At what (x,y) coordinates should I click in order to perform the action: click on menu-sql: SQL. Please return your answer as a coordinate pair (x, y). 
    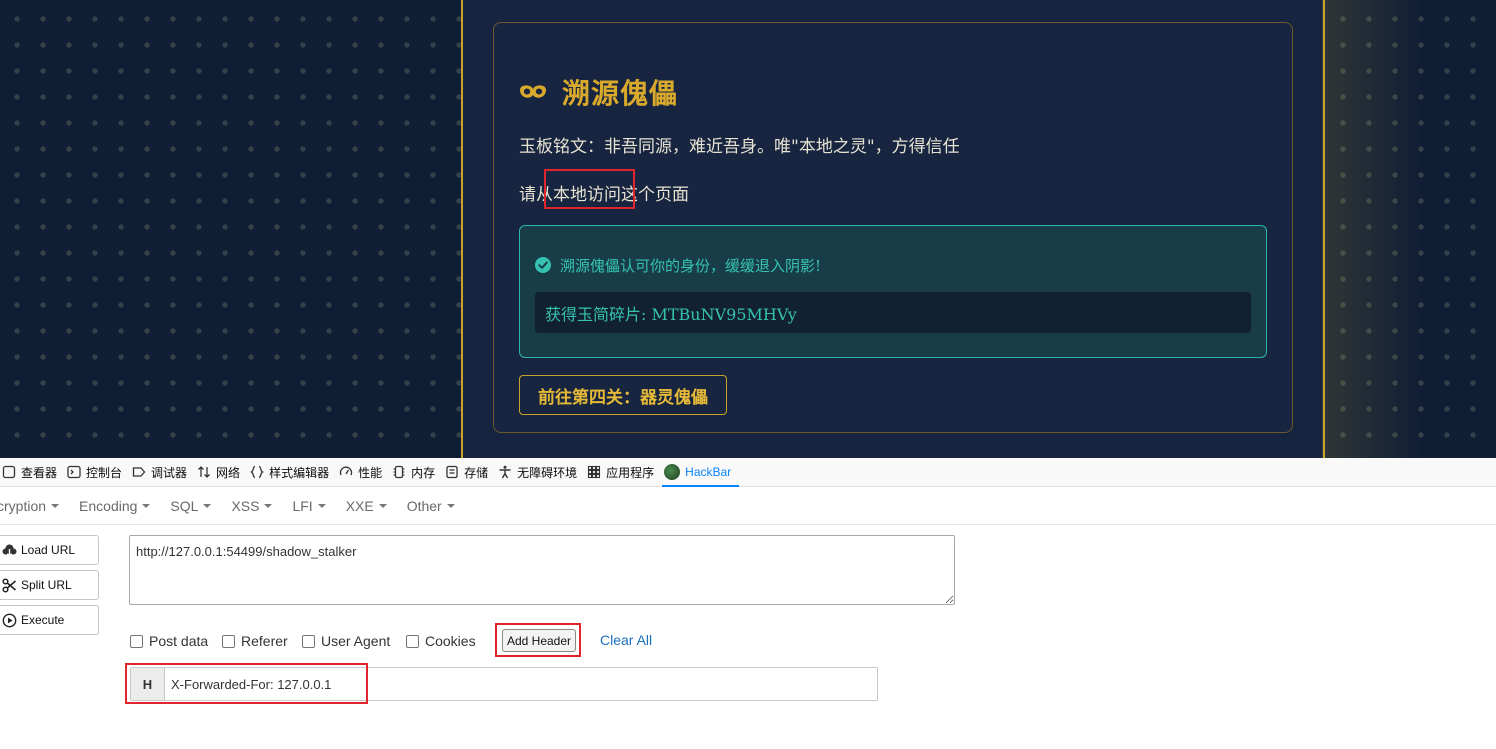
    Looking at the image, I should click on (191, 505).